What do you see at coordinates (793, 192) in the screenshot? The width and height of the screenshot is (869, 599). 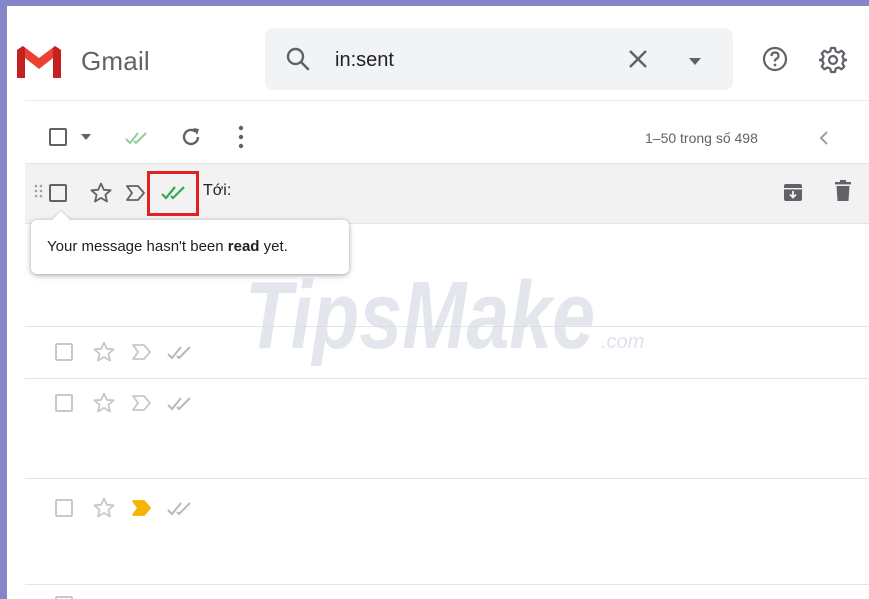 I see `archive-icon` at bounding box center [793, 192].